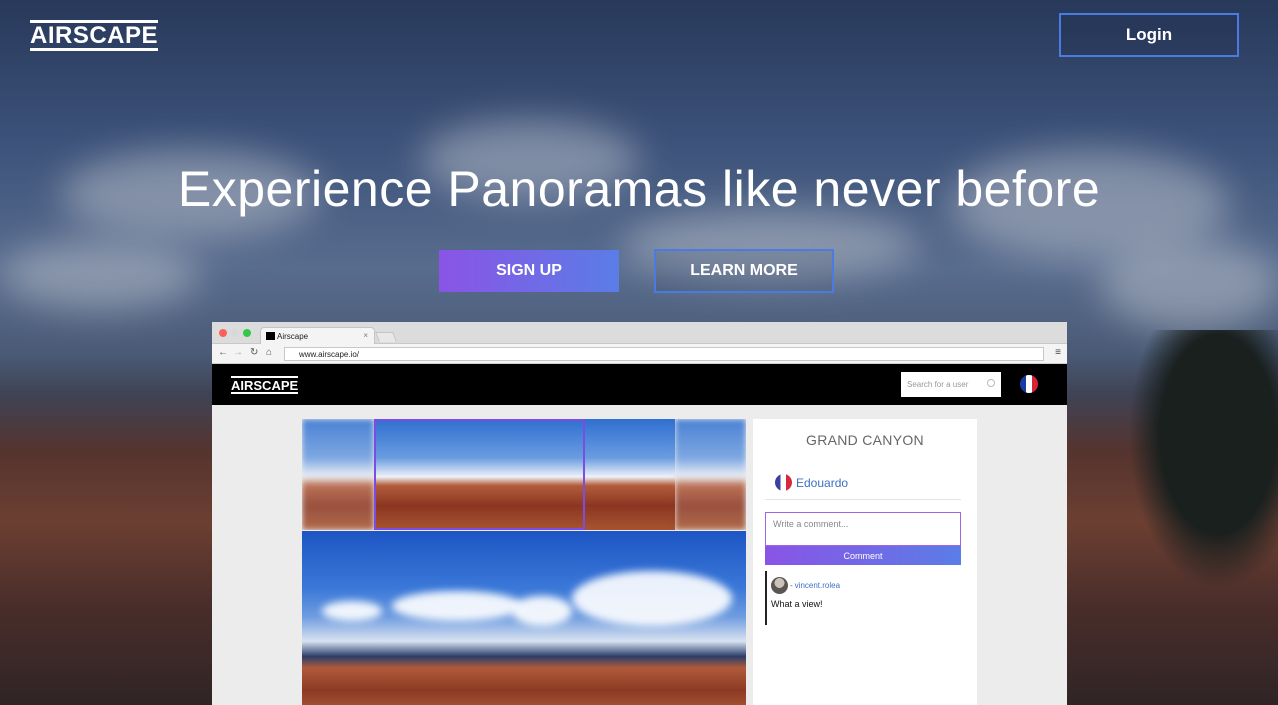  What do you see at coordinates (639, 189) in the screenshot?
I see `hero-headline: Experience Panoramas like never before` at bounding box center [639, 189].